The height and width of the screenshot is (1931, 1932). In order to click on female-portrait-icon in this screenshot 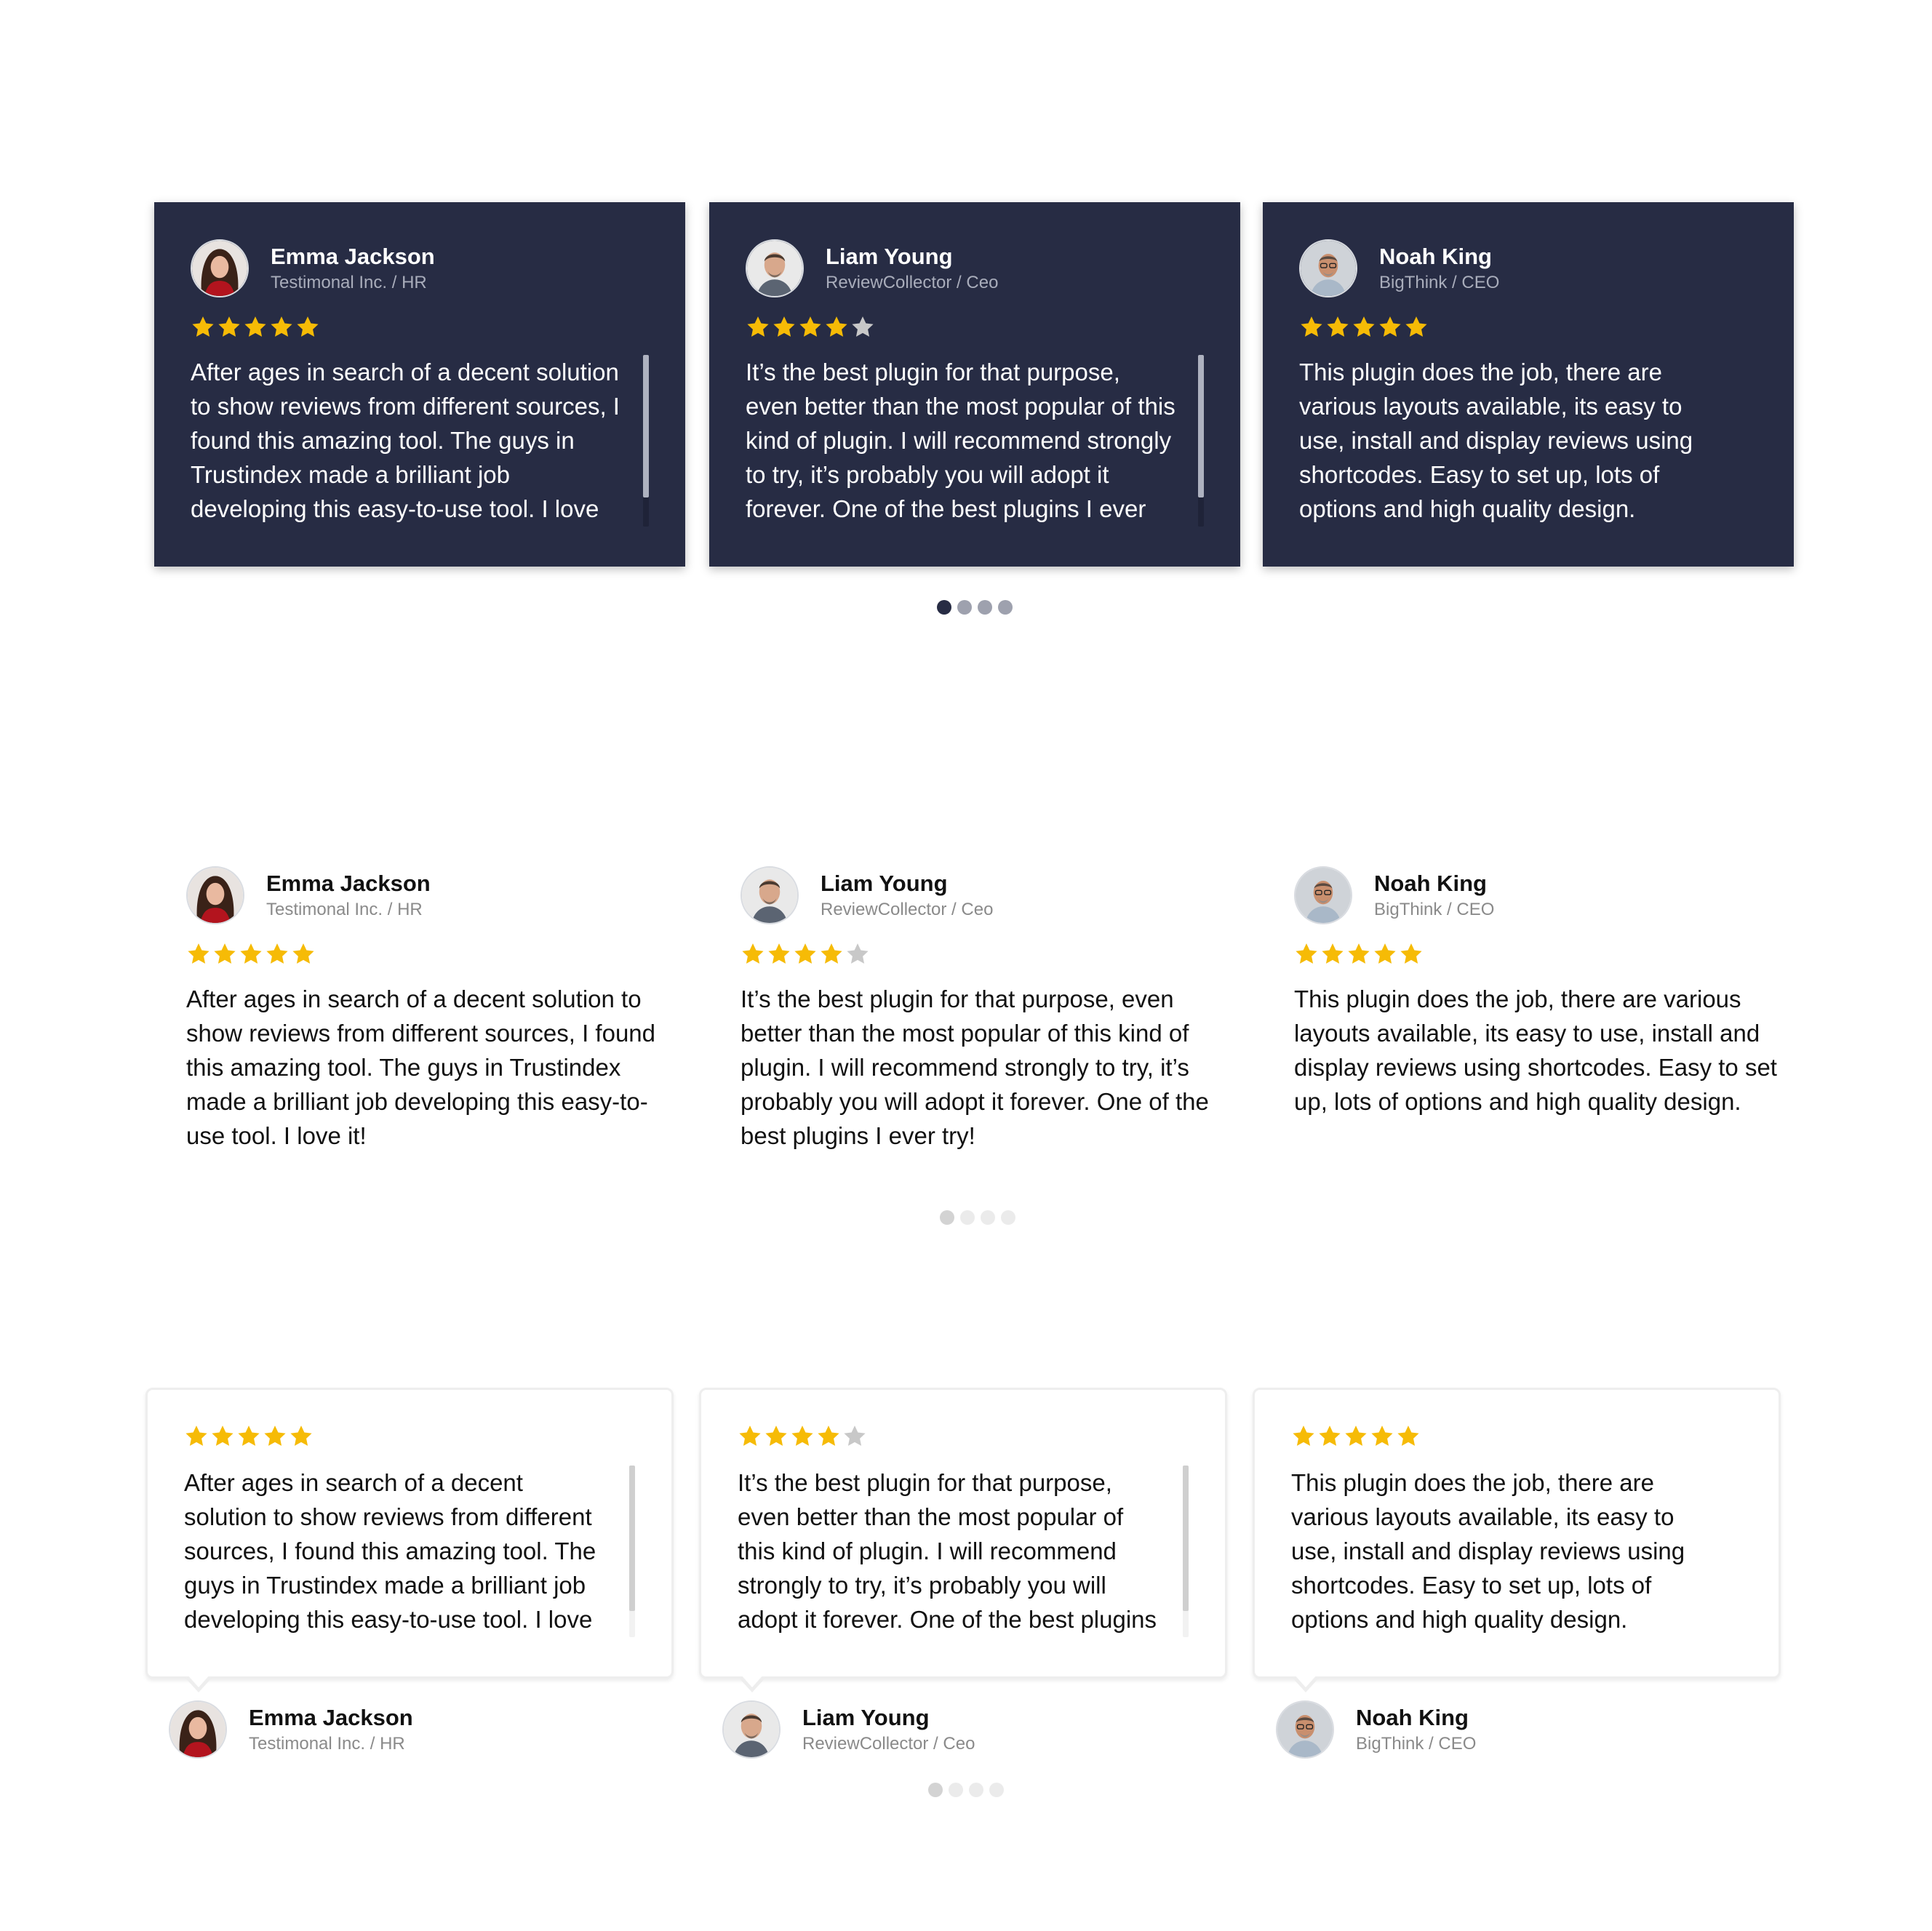, I will do `click(198, 1729)`.